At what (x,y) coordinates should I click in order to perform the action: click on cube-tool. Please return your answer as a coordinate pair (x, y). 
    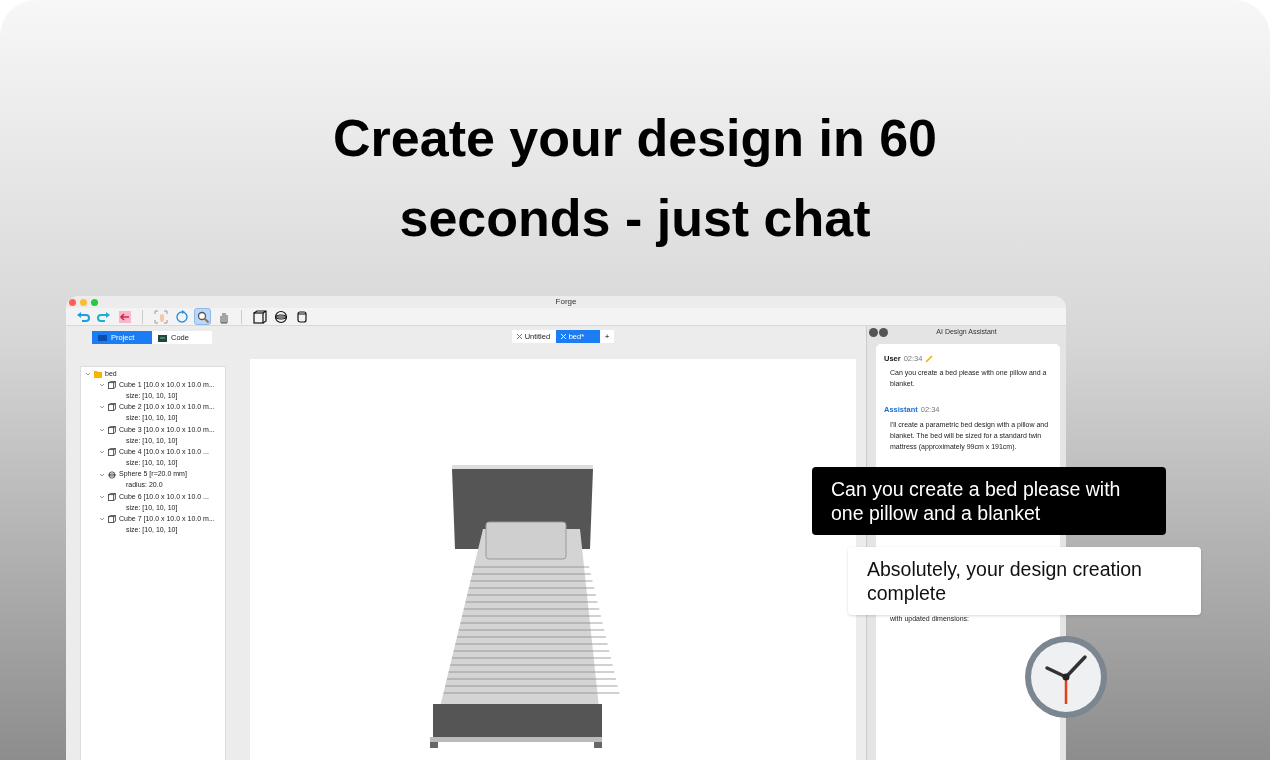
    Looking at the image, I should click on (259, 316).